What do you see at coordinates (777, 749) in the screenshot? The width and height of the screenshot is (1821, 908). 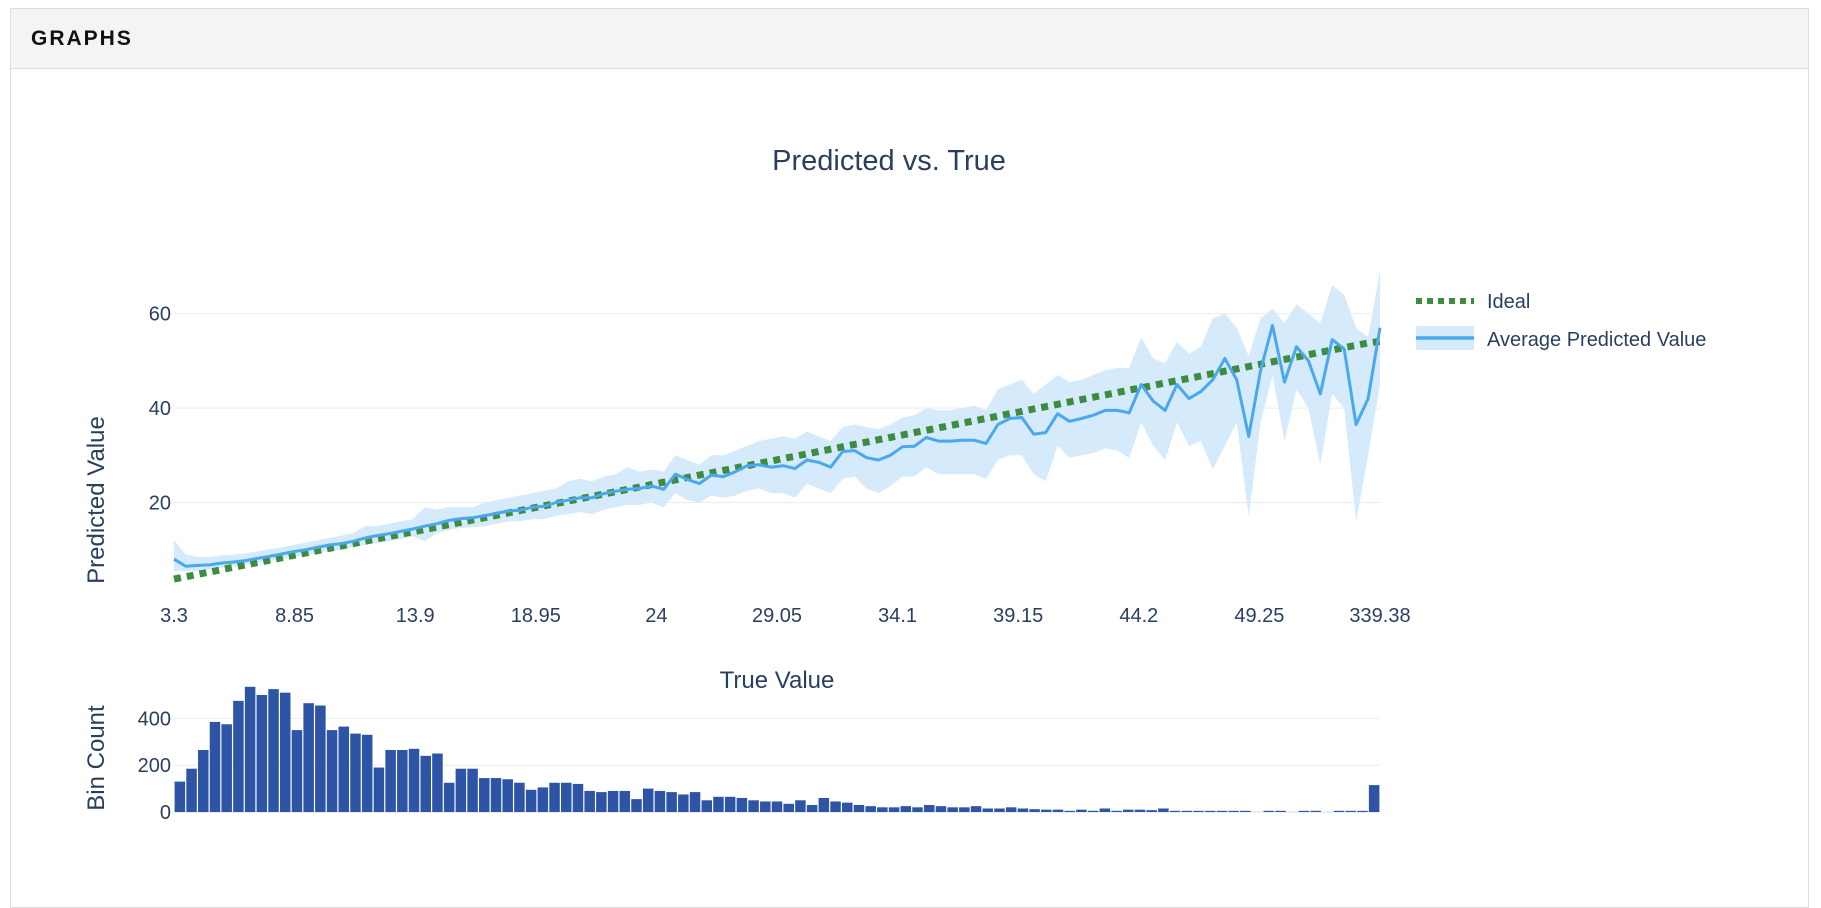 I see `histogram-bars` at bounding box center [777, 749].